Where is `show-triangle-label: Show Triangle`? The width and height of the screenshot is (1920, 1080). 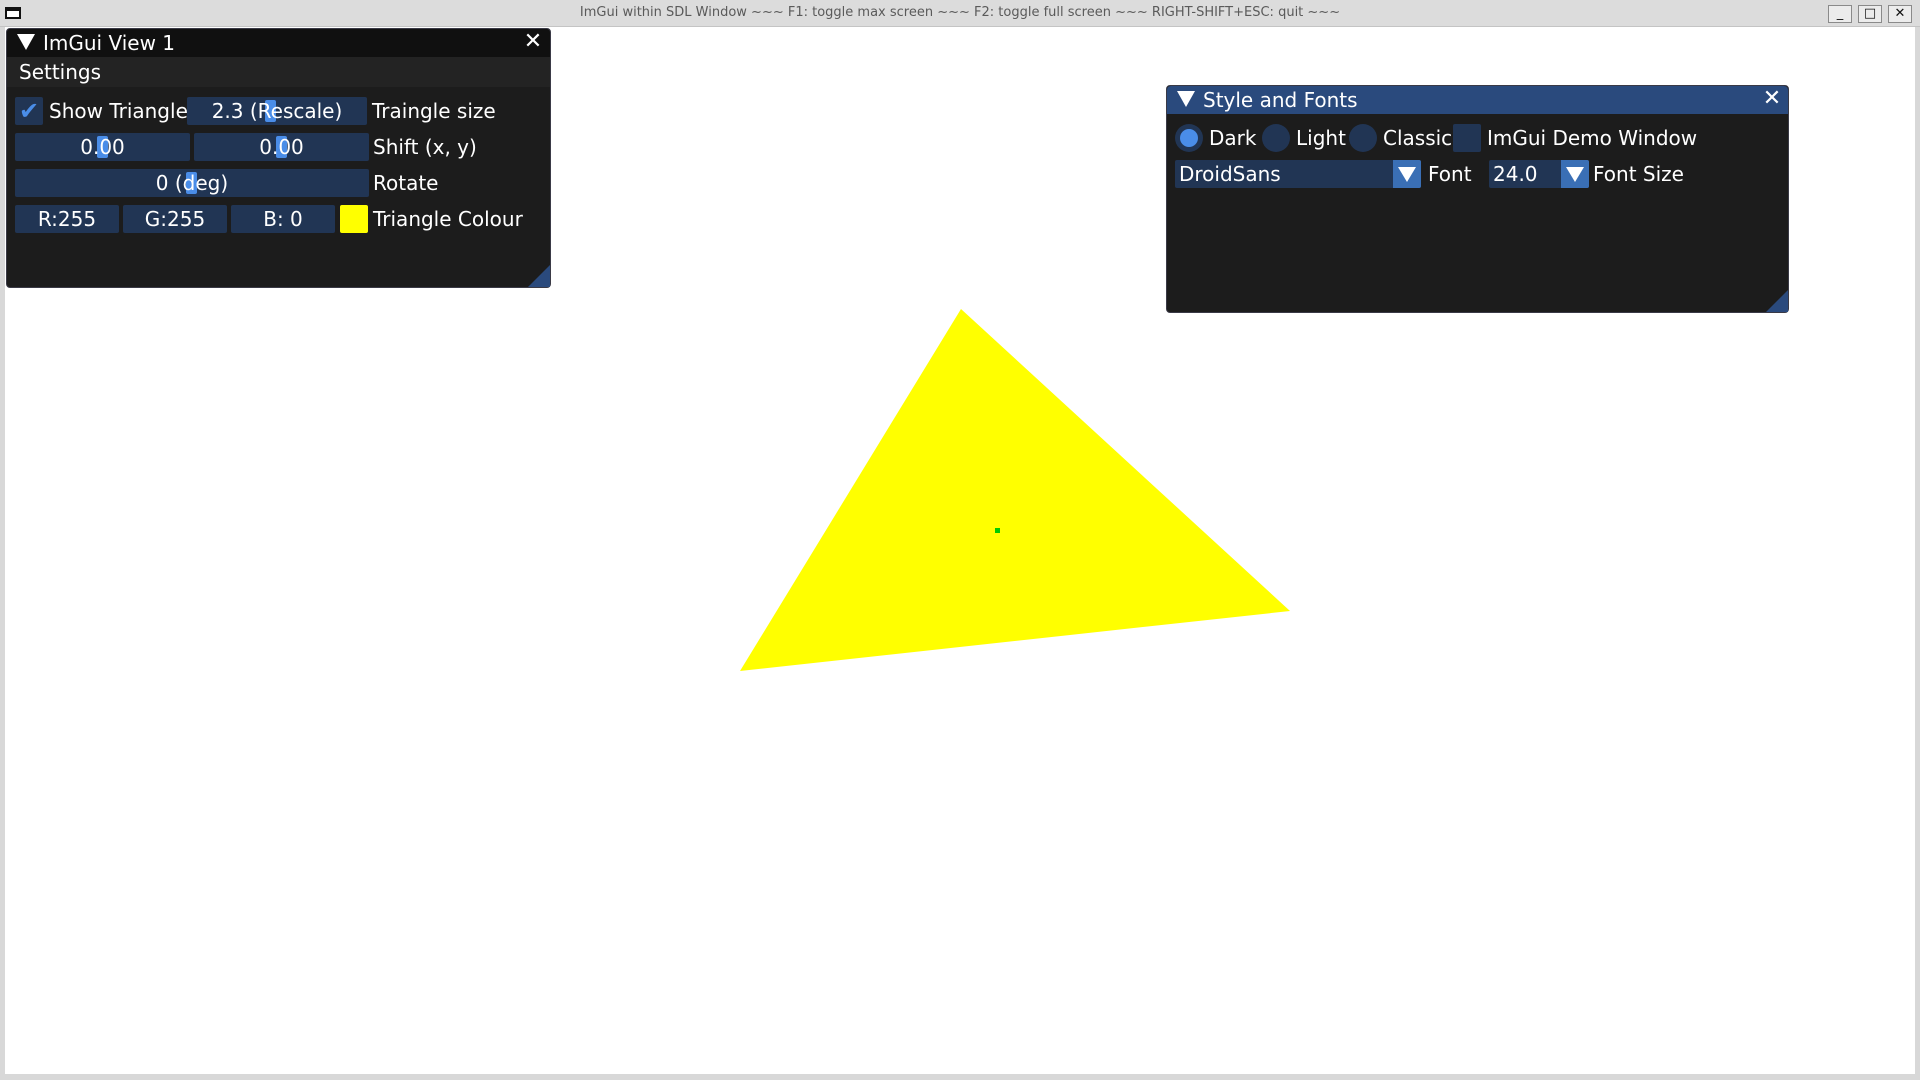
show-triangle-label: Show Triangle is located at coordinates (118, 111).